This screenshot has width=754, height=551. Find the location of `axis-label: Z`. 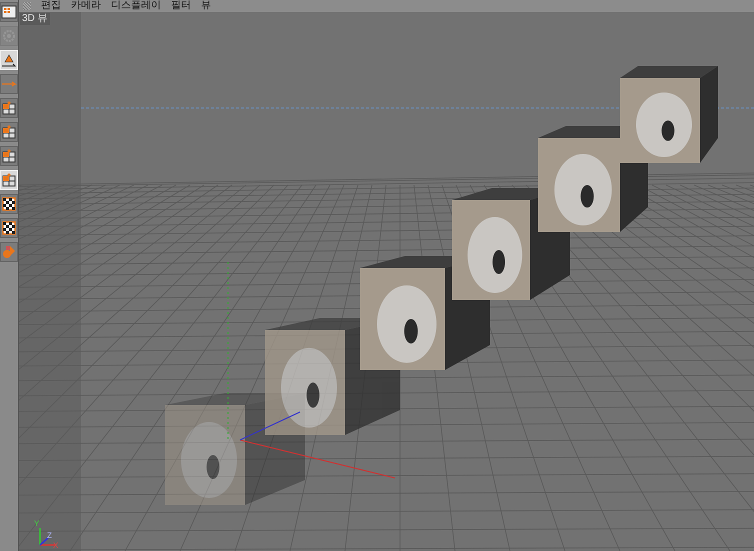

axis-label: Z is located at coordinates (49, 535).